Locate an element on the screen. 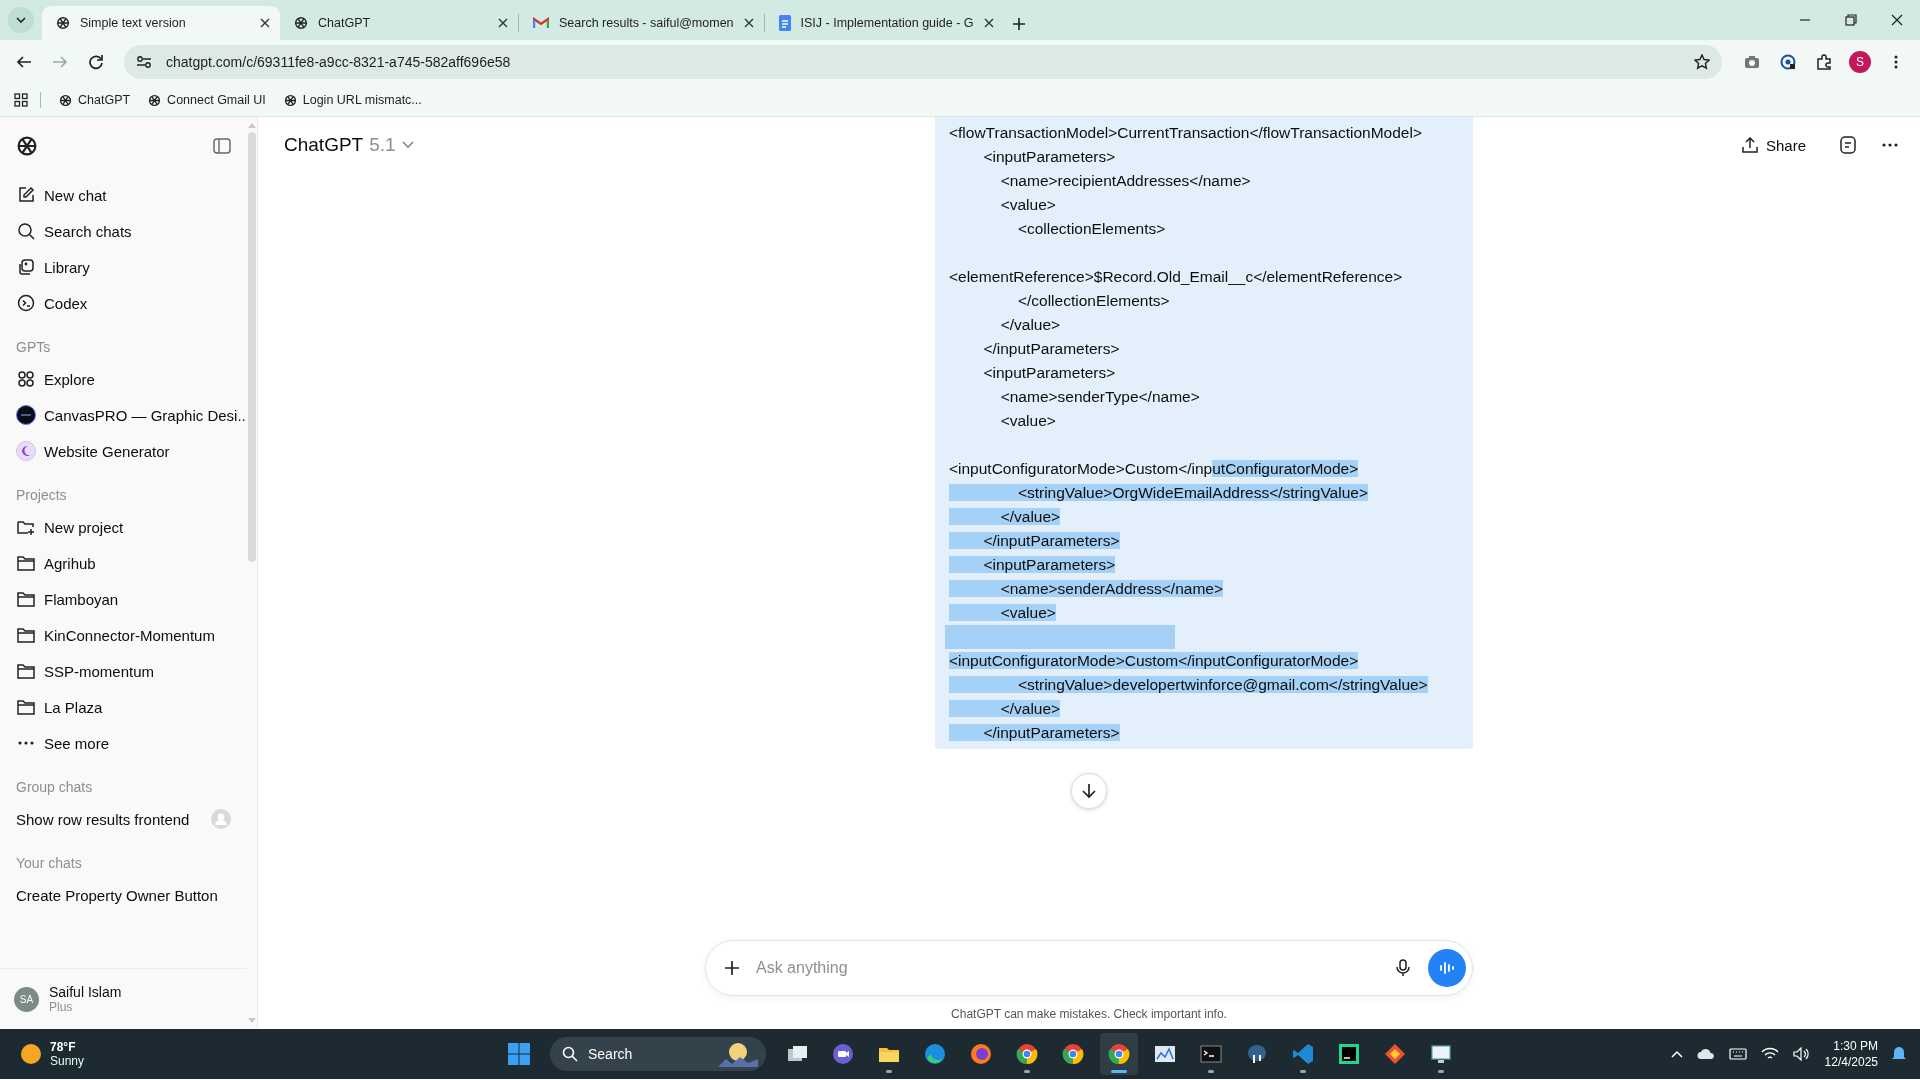 The image size is (1920, 1080). section-heading: Projects is located at coordinates (41, 495).